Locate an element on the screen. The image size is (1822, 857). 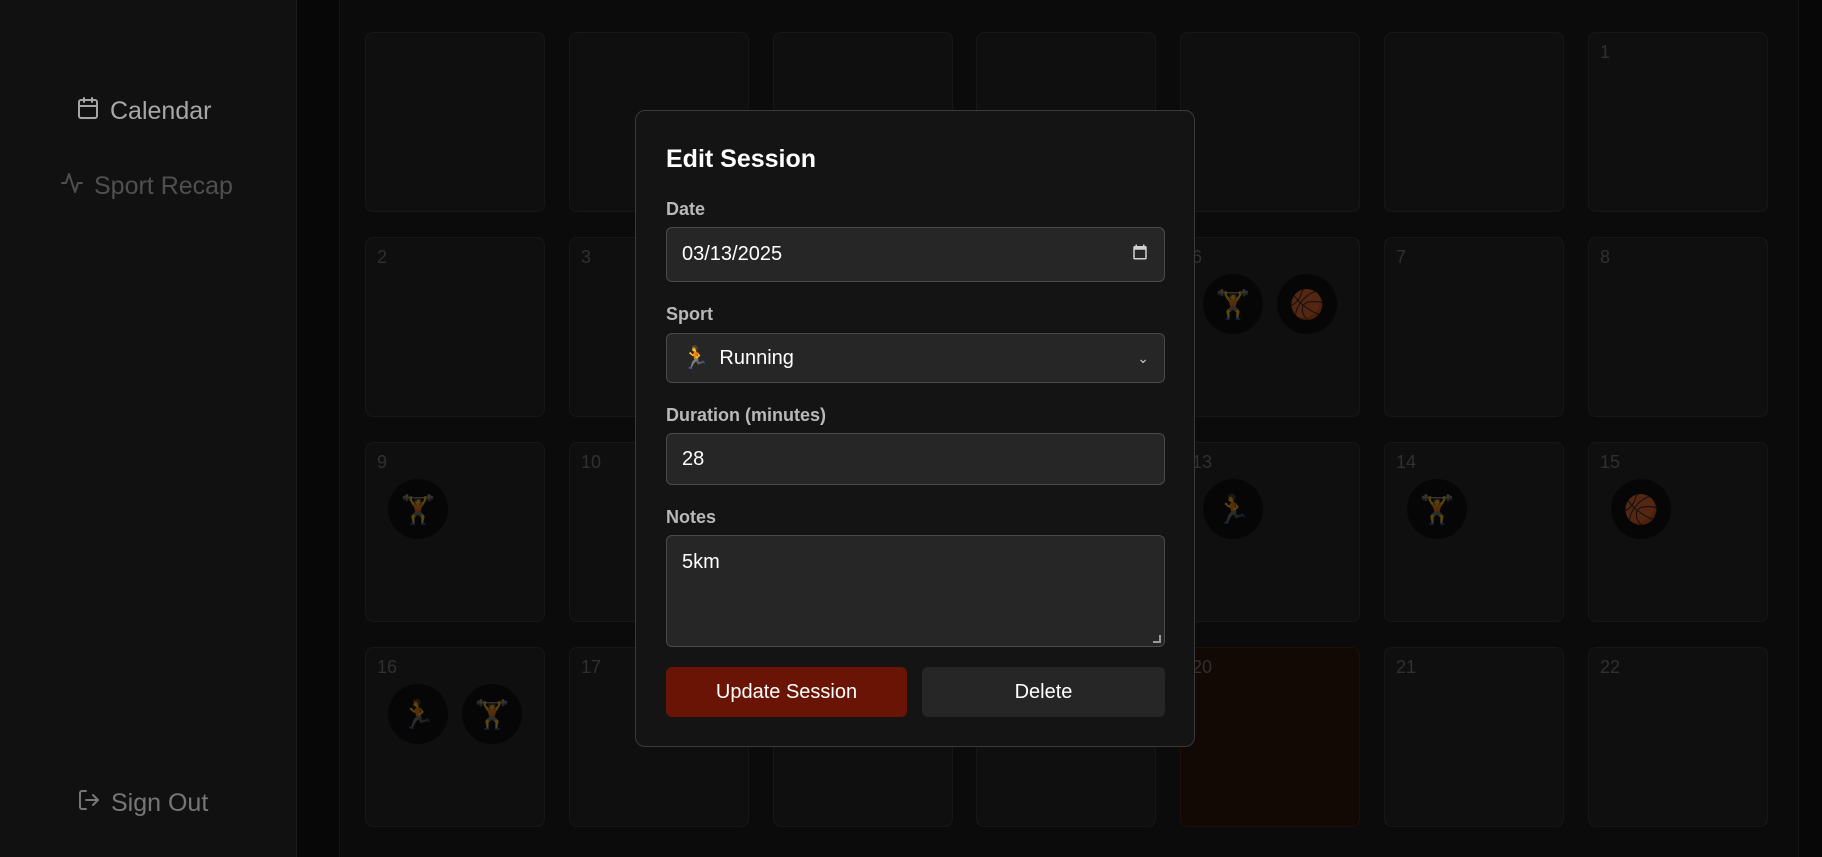
modal-title: Edit Session is located at coordinates (741, 159).